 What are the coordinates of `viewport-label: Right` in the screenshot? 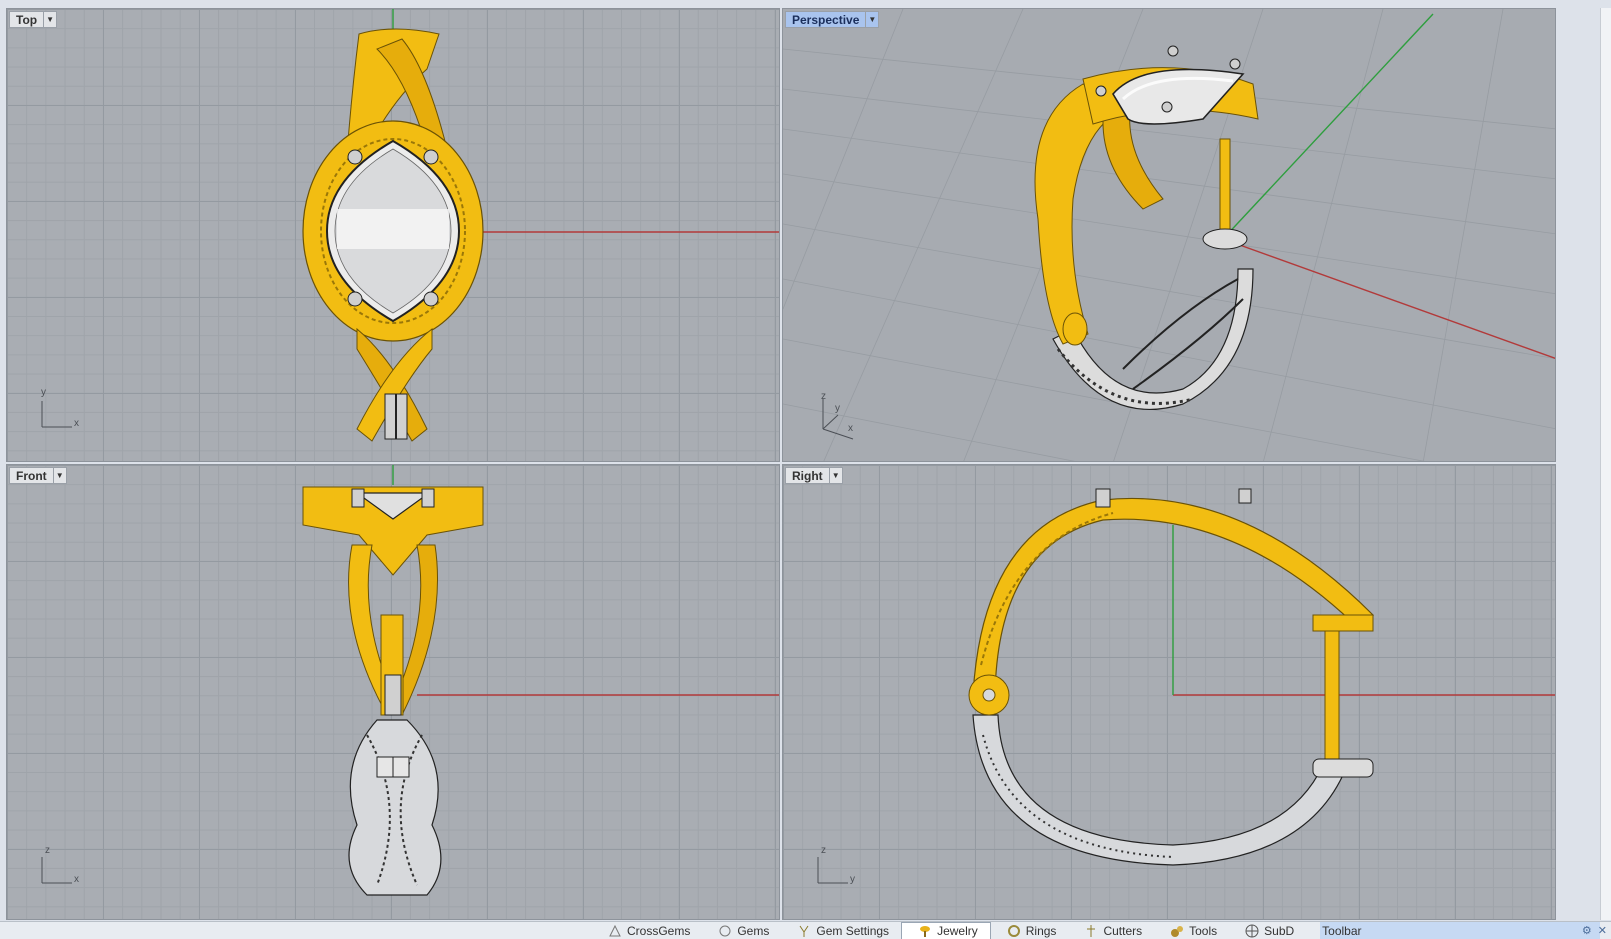 It's located at (807, 475).